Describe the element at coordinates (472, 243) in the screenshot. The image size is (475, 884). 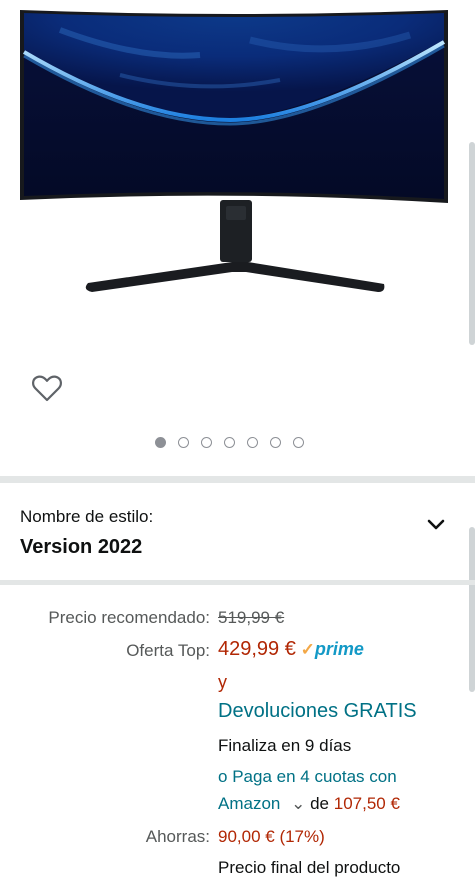
I see `image-scrollbar` at that location.